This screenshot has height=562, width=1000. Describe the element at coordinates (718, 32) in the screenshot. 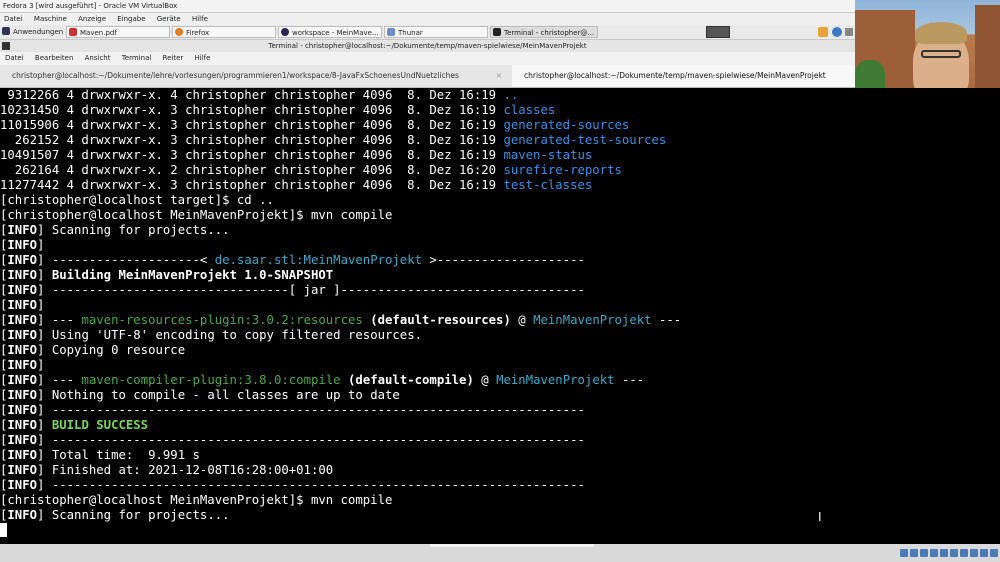

I see `workspace-switcher` at that location.